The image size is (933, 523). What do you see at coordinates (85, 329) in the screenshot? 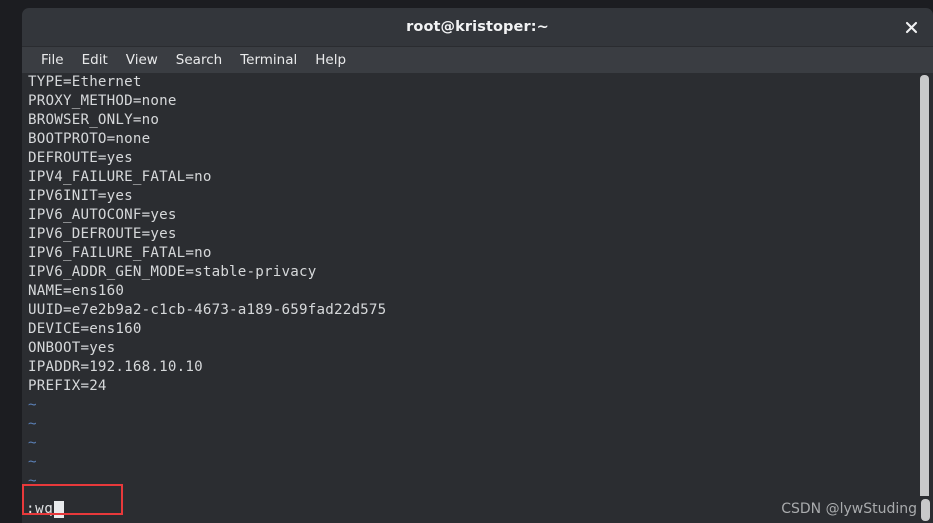
I see `terminal-line: DEVICE=ens160` at bounding box center [85, 329].